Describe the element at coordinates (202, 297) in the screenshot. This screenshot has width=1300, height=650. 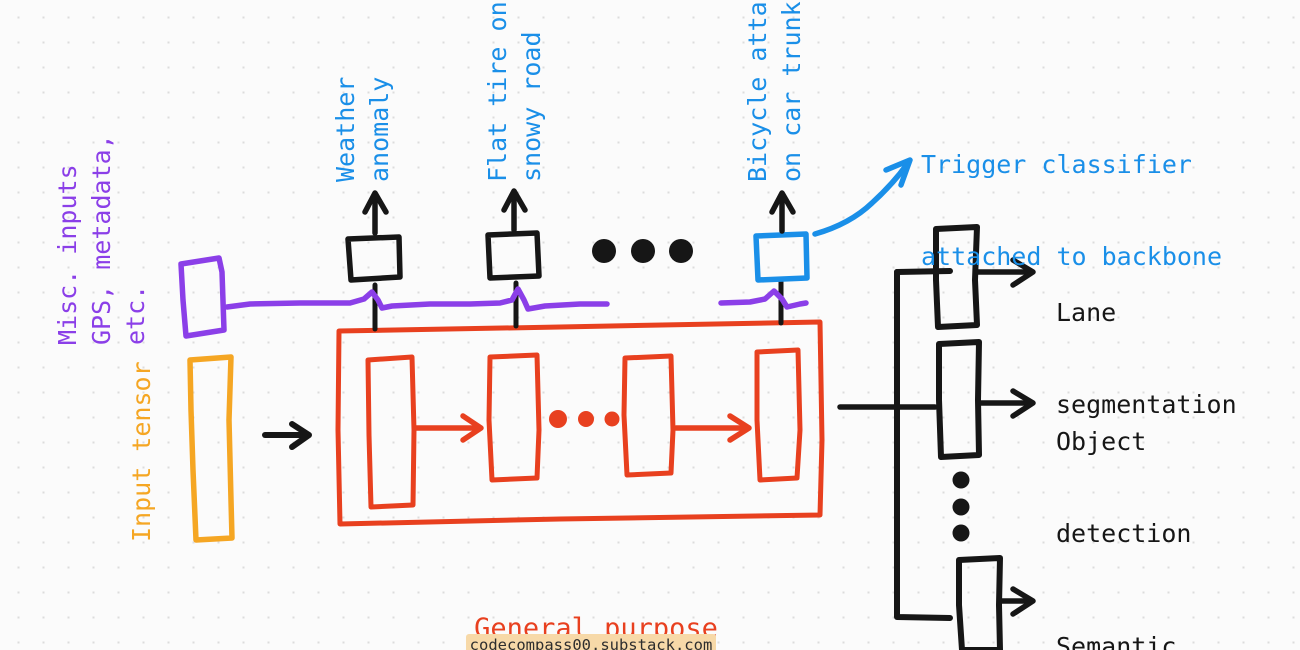
I see `misc-input-box` at that location.